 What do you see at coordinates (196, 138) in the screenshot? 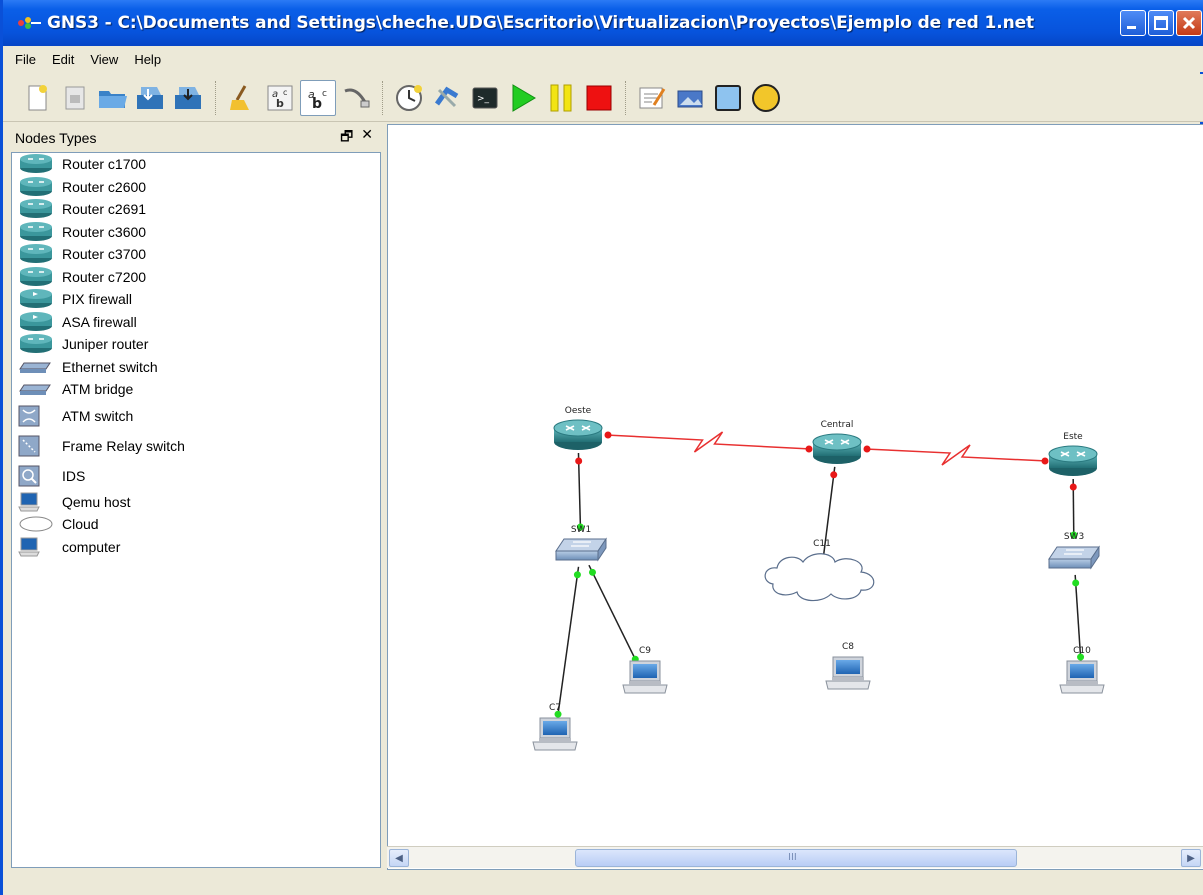
I see `dock-title-bar: Nodes Types 🗗 ✕` at bounding box center [196, 138].